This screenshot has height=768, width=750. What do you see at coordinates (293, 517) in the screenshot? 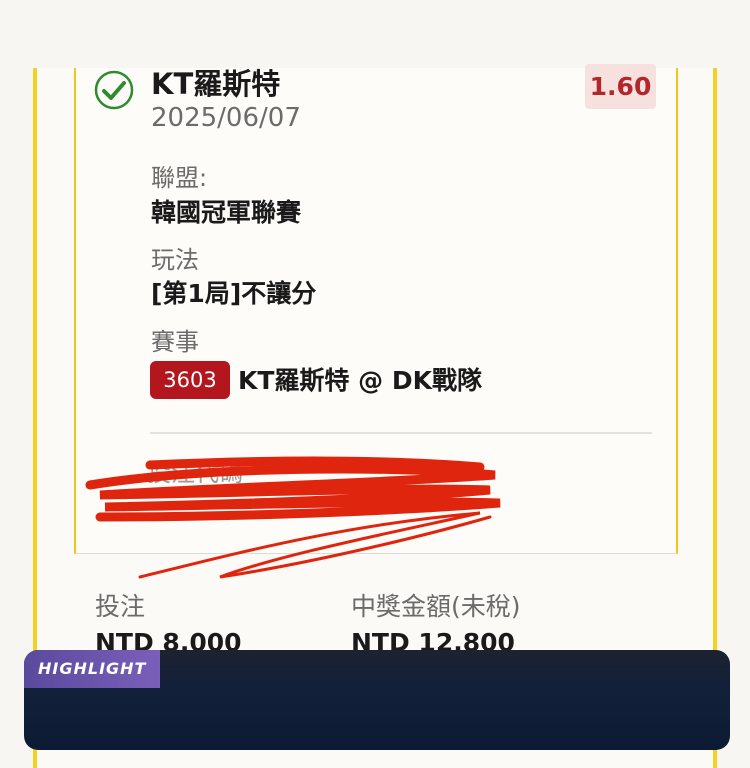
I see `redaction-scribble` at bounding box center [293, 517].